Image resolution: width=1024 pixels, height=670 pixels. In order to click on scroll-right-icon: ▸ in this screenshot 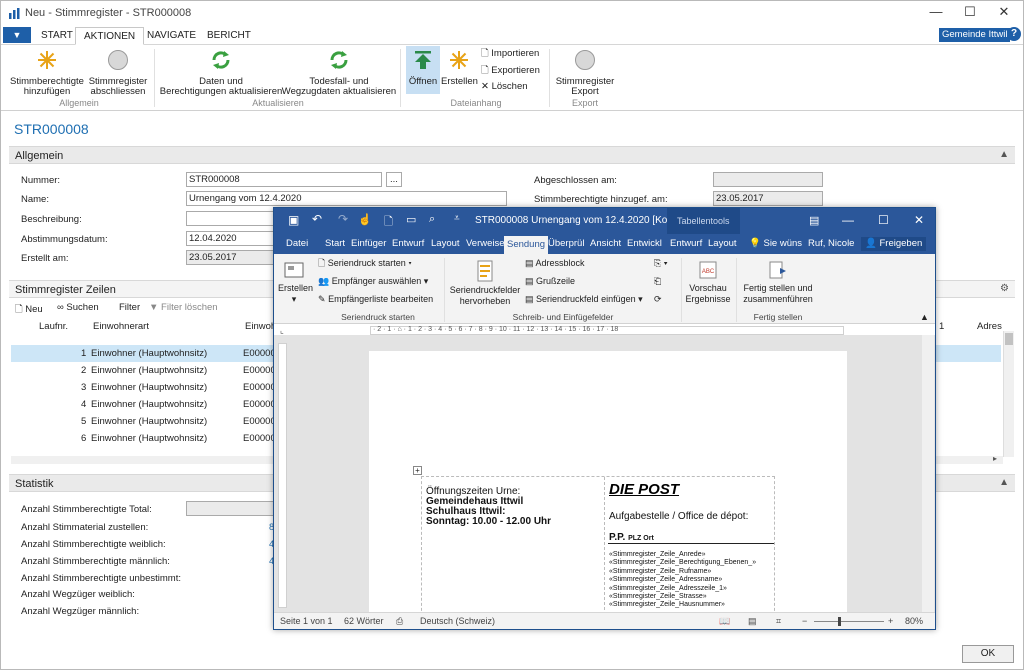, I will do `click(995, 458)`.